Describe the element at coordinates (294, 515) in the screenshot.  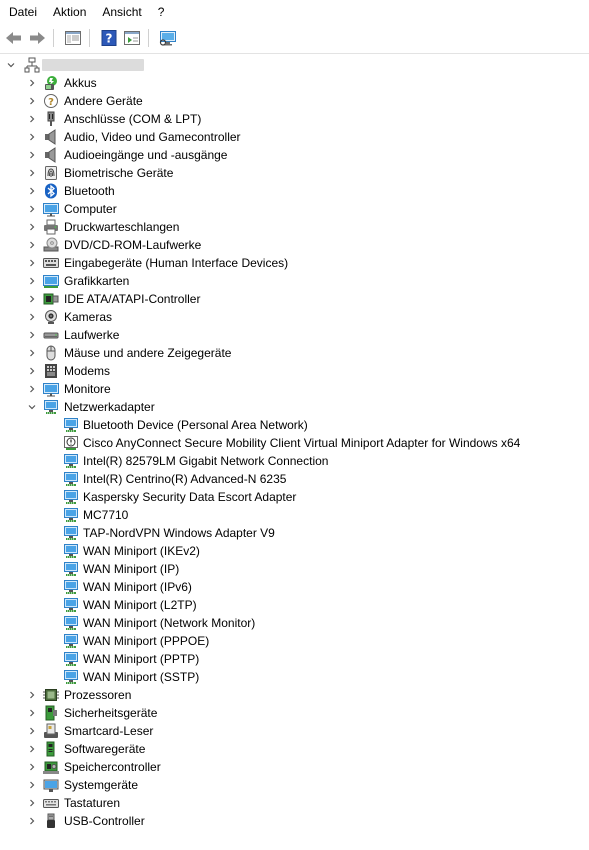
I see `tree-device-mc7710: MC7710` at that location.